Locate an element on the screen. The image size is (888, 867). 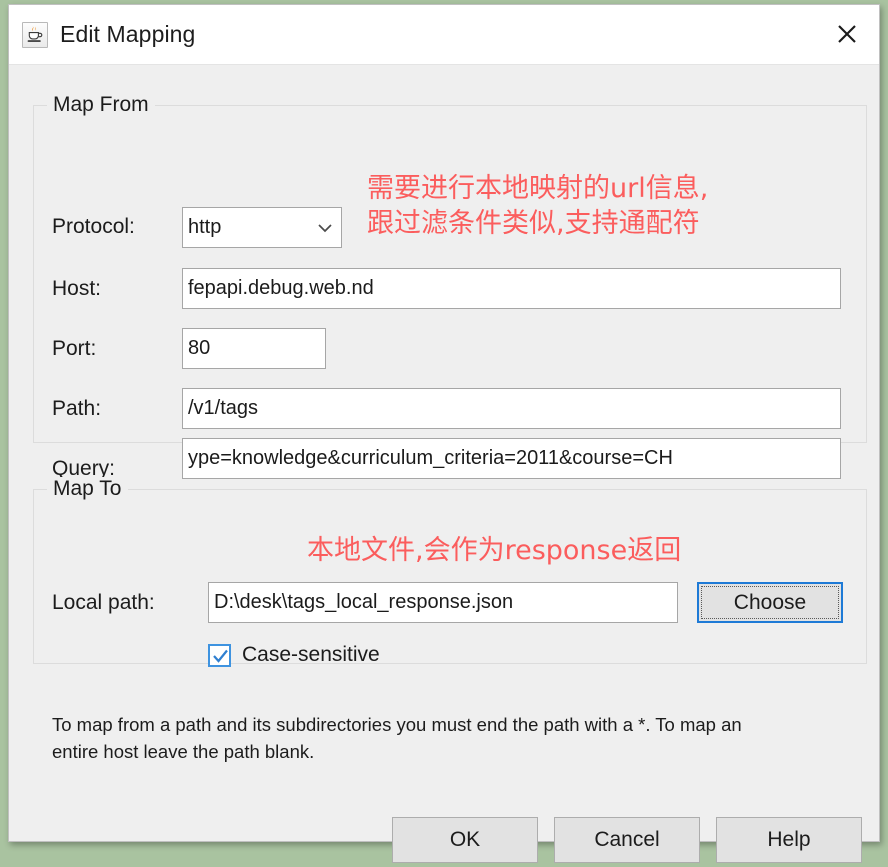
port-label: Port: is located at coordinates (74, 348).